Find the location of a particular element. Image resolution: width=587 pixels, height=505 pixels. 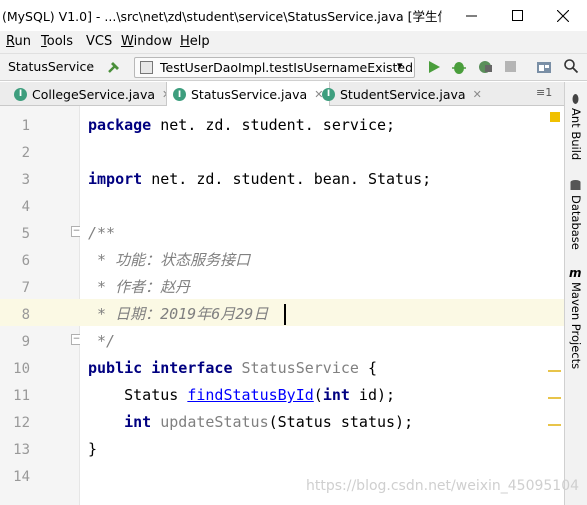

junit-config-icon is located at coordinates (146, 67).